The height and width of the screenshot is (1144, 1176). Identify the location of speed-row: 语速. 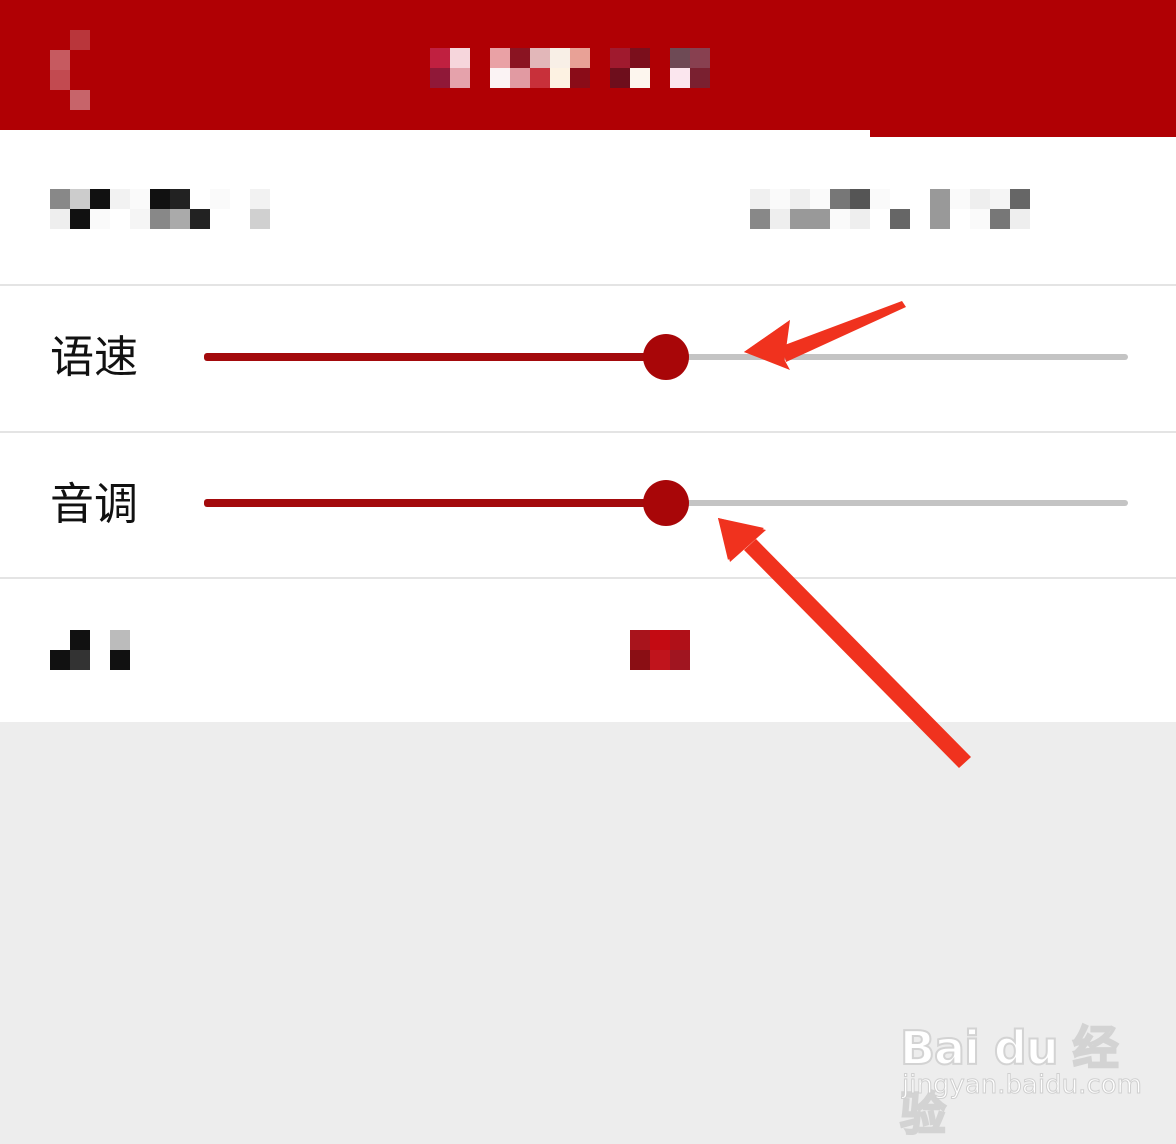
(588, 358).